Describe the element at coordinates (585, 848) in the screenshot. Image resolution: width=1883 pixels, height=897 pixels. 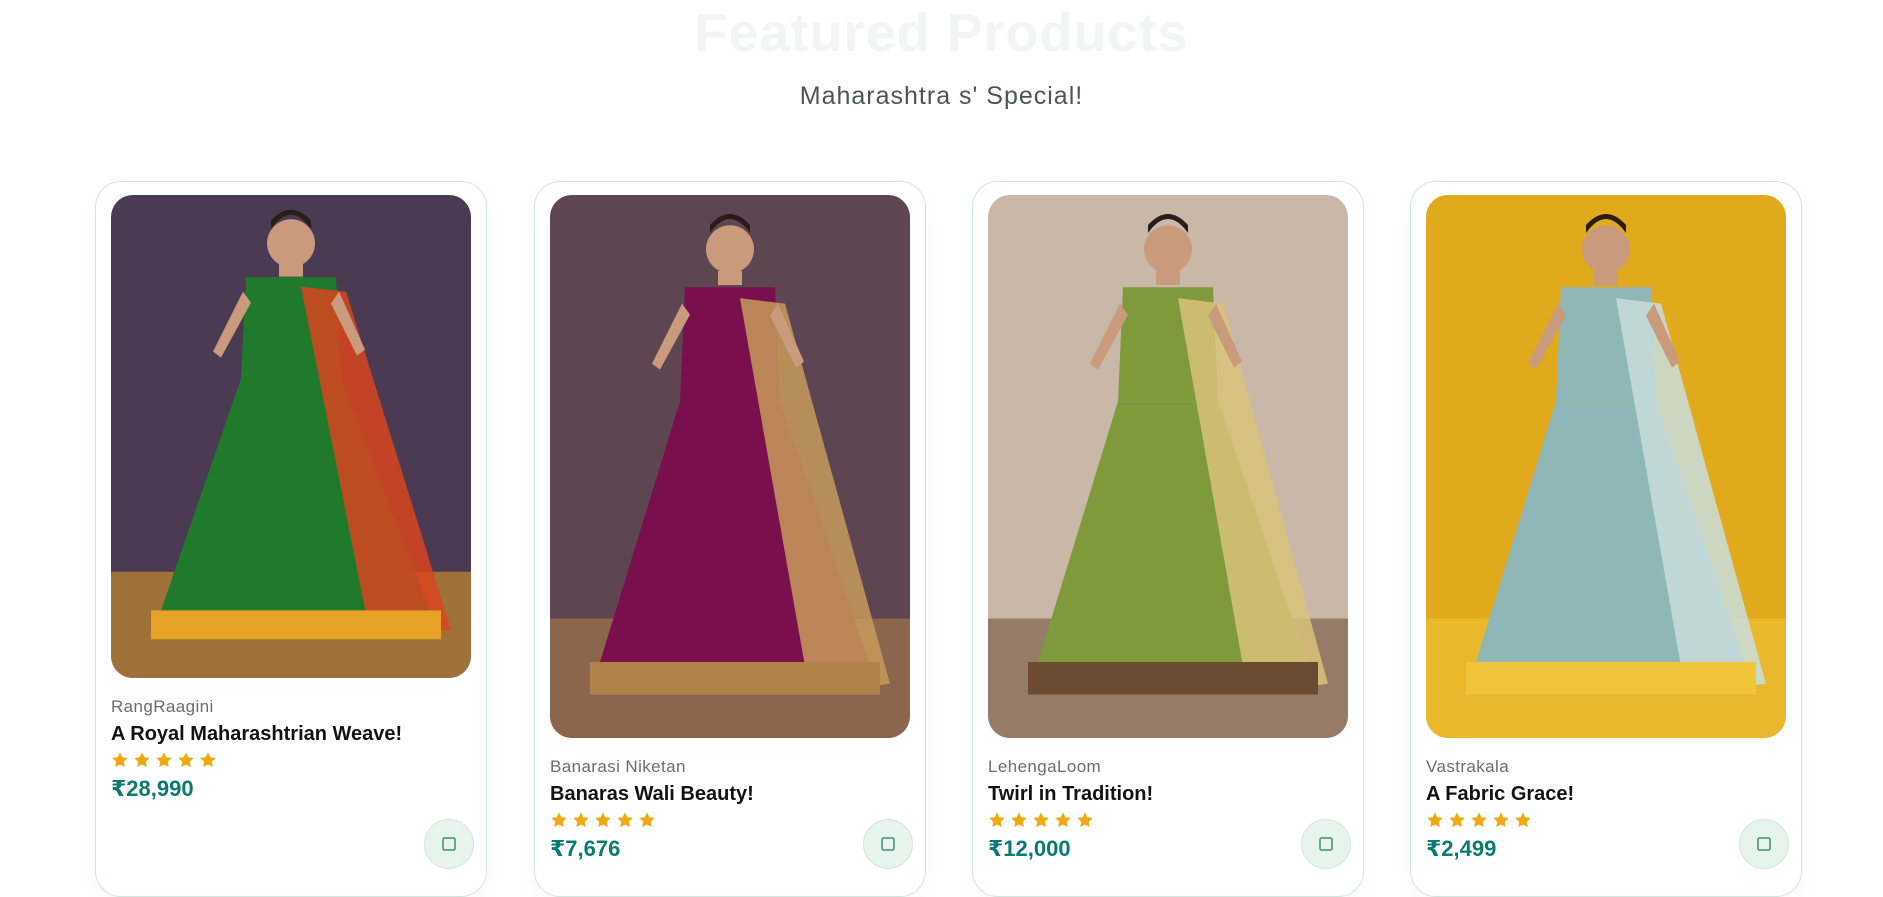
I see `product-price: ₹7,676` at that location.